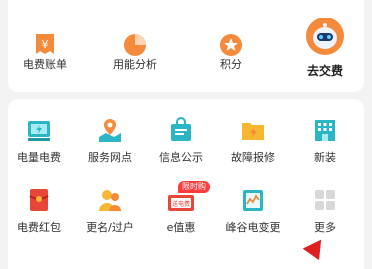 The height and width of the screenshot is (269, 372). I want to click on grid-item-label: 更多, so click(325, 227).